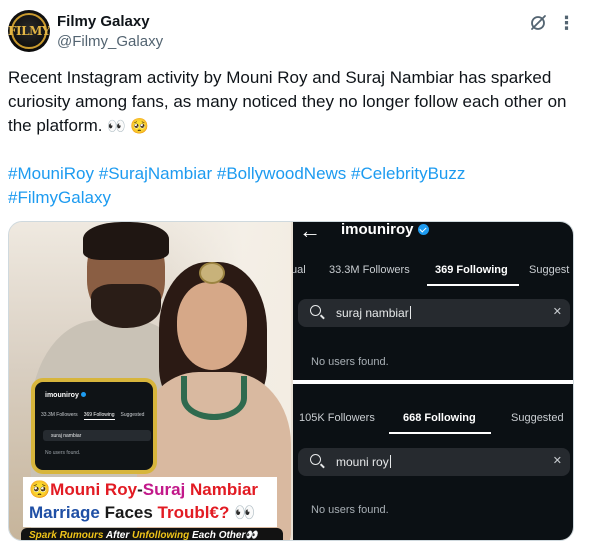  I want to click on tagline-word: Unfollowing, so click(161, 535).